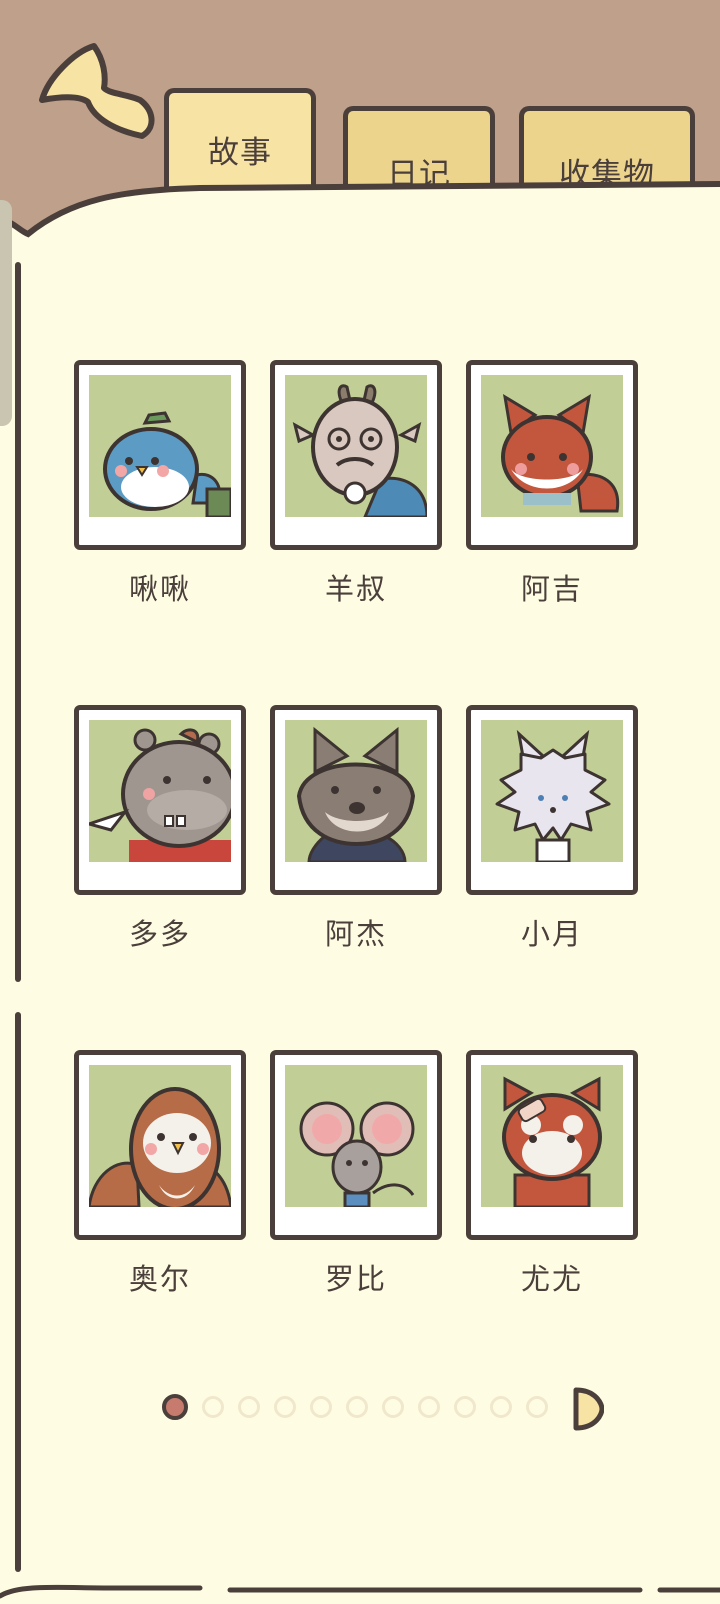  I want to click on red-panda-icon, so click(552, 1136).